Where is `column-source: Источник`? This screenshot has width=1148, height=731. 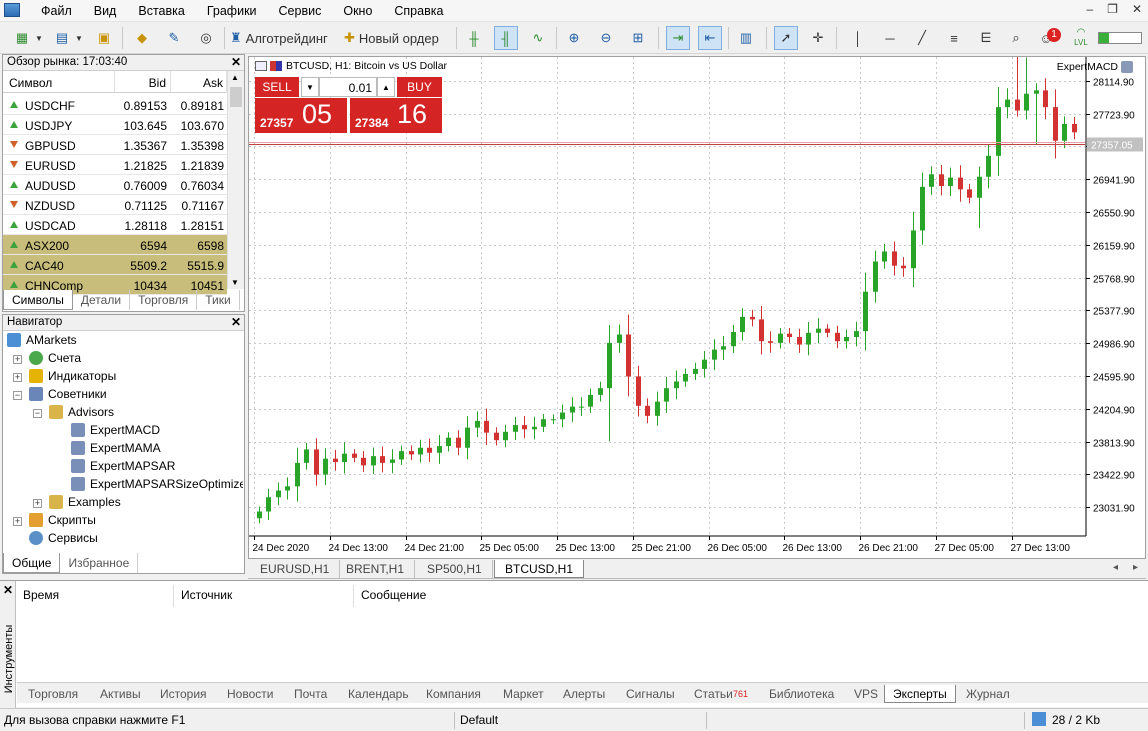 column-source: Источник is located at coordinates (206, 595).